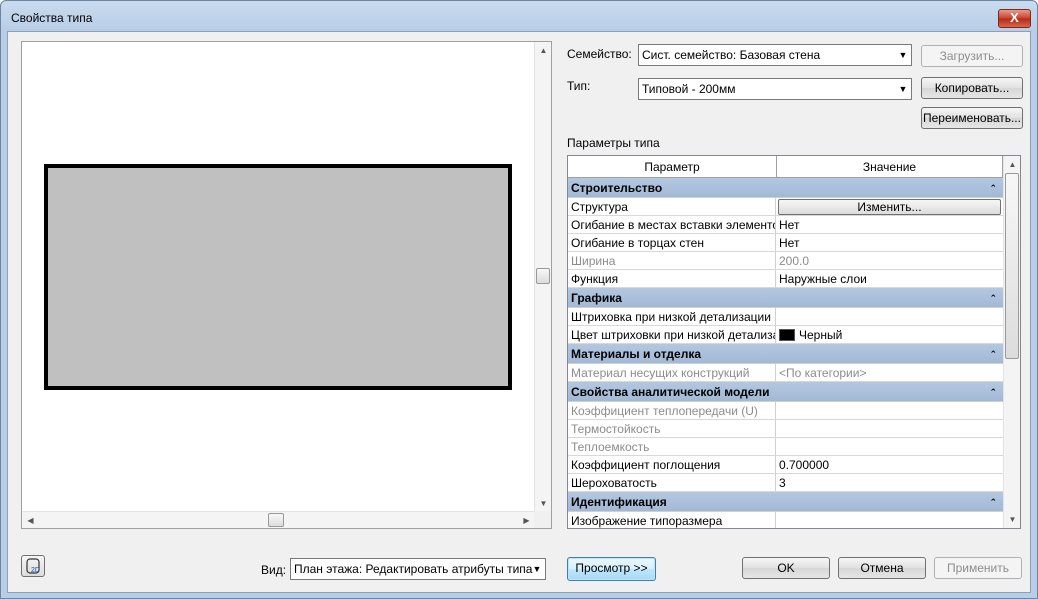  What do you see at coordinates (804, 465) in the screenshot?
I see `parameter-value-text: 0.700000` at bounding box center [804, 465].